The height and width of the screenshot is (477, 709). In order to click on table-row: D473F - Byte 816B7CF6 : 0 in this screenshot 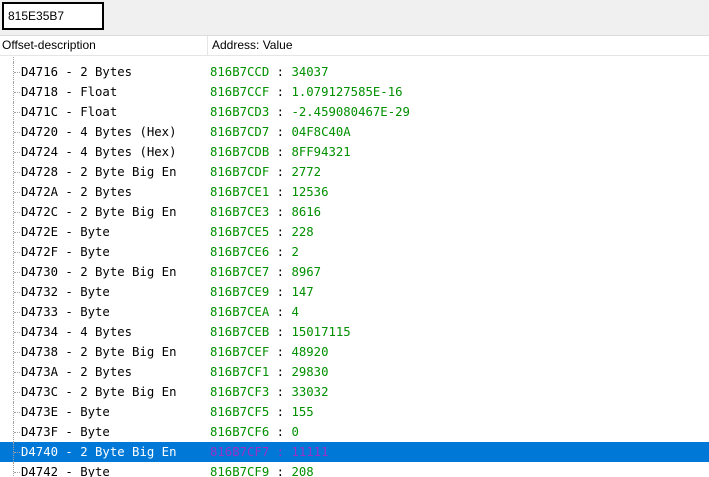, I will do `click(354, 432)`.